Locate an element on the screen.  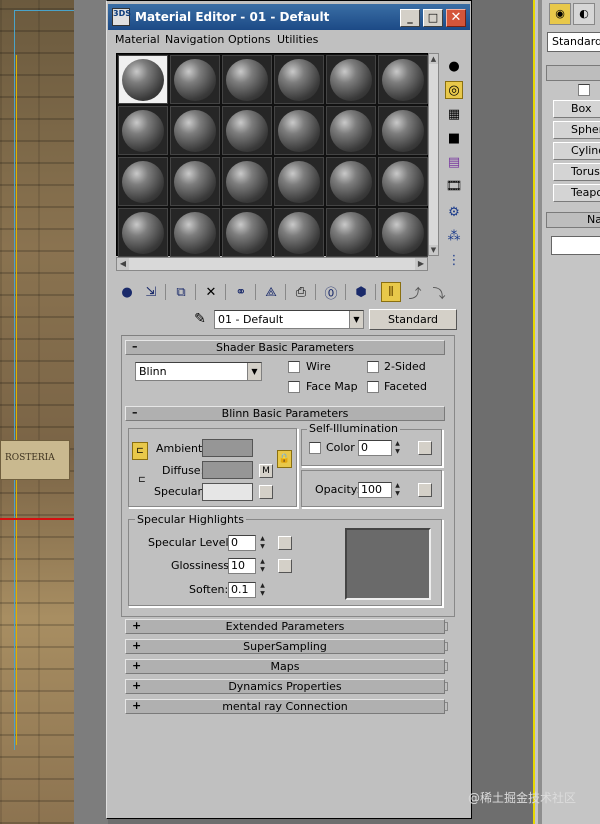
self-illum-map-button is located at coordinates (425, 448).